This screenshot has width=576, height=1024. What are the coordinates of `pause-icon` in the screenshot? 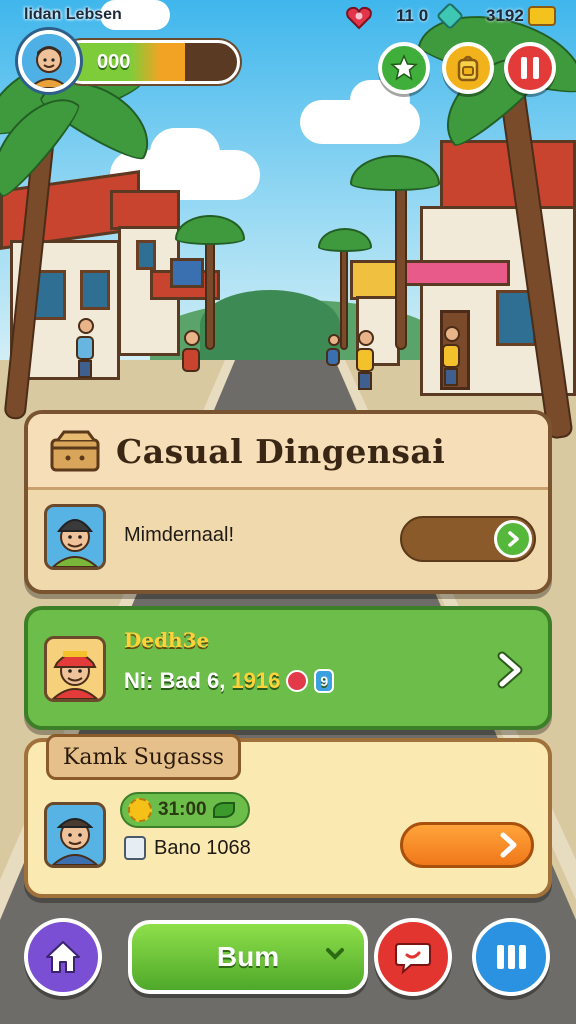 It's located at (530, 68).